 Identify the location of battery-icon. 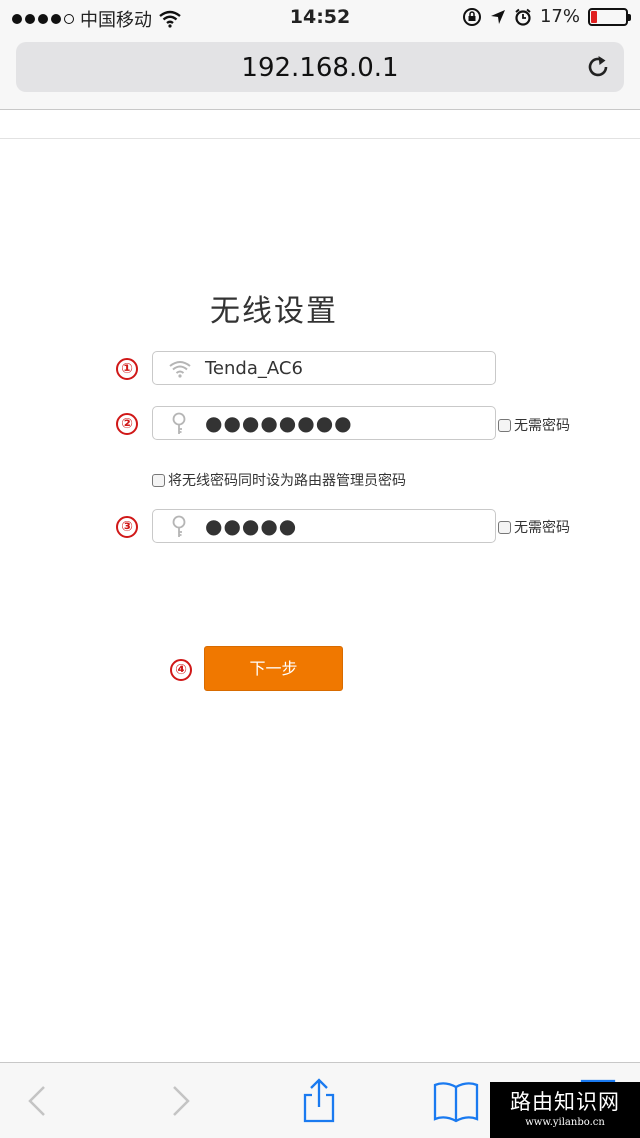
(609, 16).